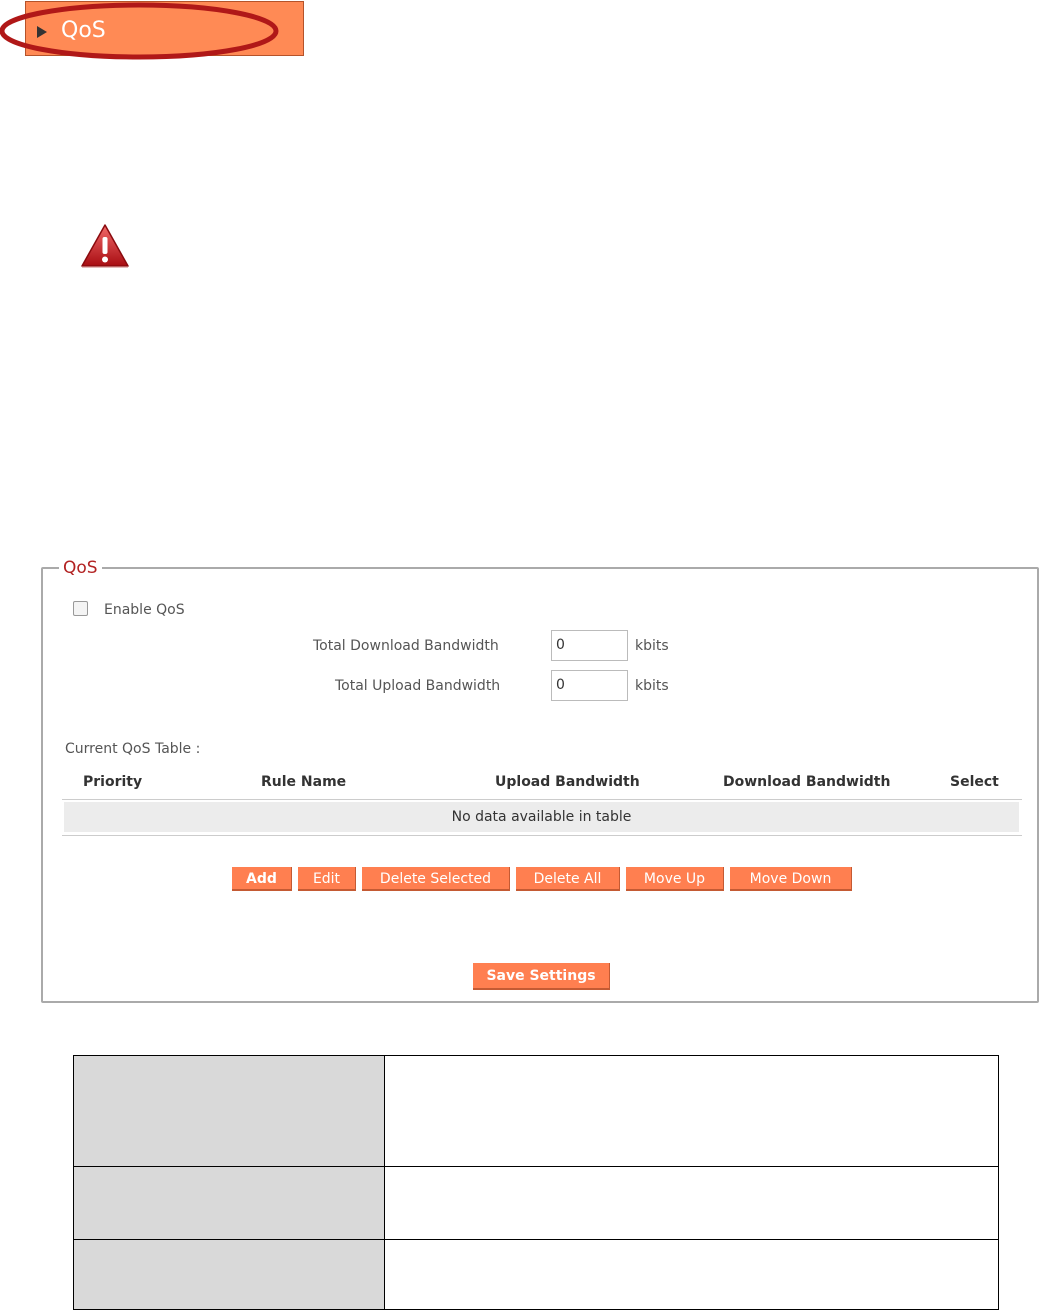 This screenshot has width=1051, height=1312. What do you see at coordinates (133, 749) in the screenshot?
I see `qos-table-title: Current QoS Table :` at bounding box center [133, 749].